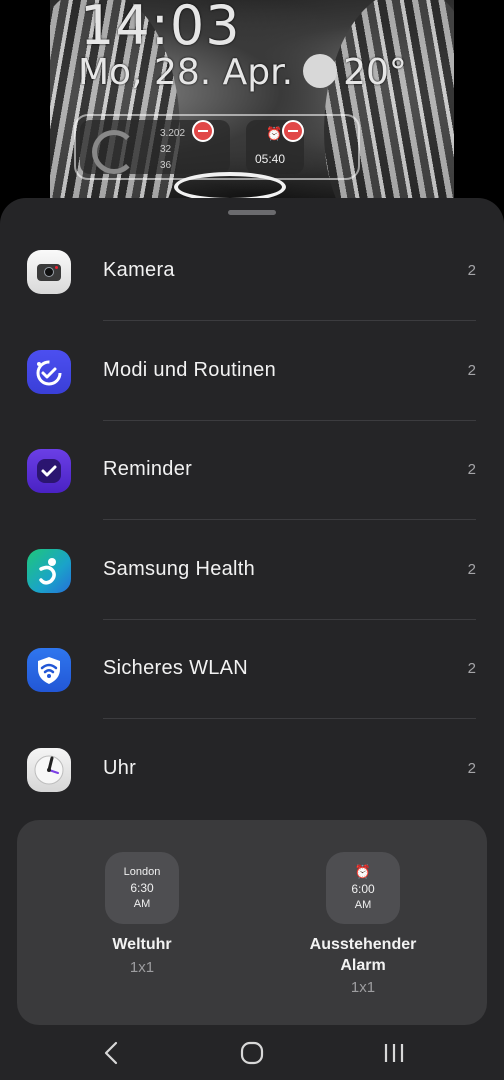 This screenshot has width=504, height=1080. I want to click on alarm-widget-preview-ampm: AM, so click(363, 905).